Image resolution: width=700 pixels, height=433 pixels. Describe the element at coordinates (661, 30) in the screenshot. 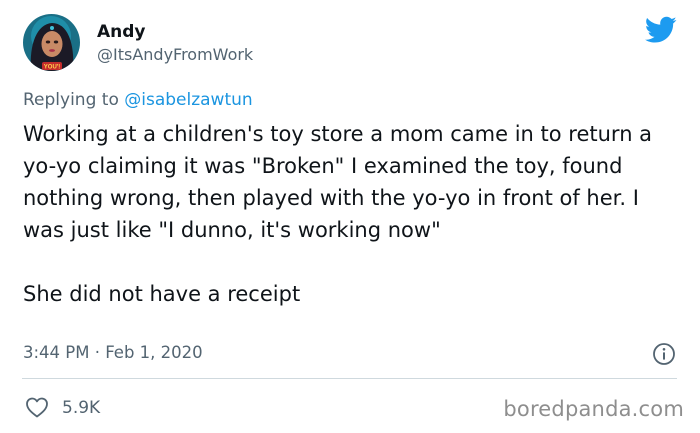

I see `twitter-bird-icon` at that location.